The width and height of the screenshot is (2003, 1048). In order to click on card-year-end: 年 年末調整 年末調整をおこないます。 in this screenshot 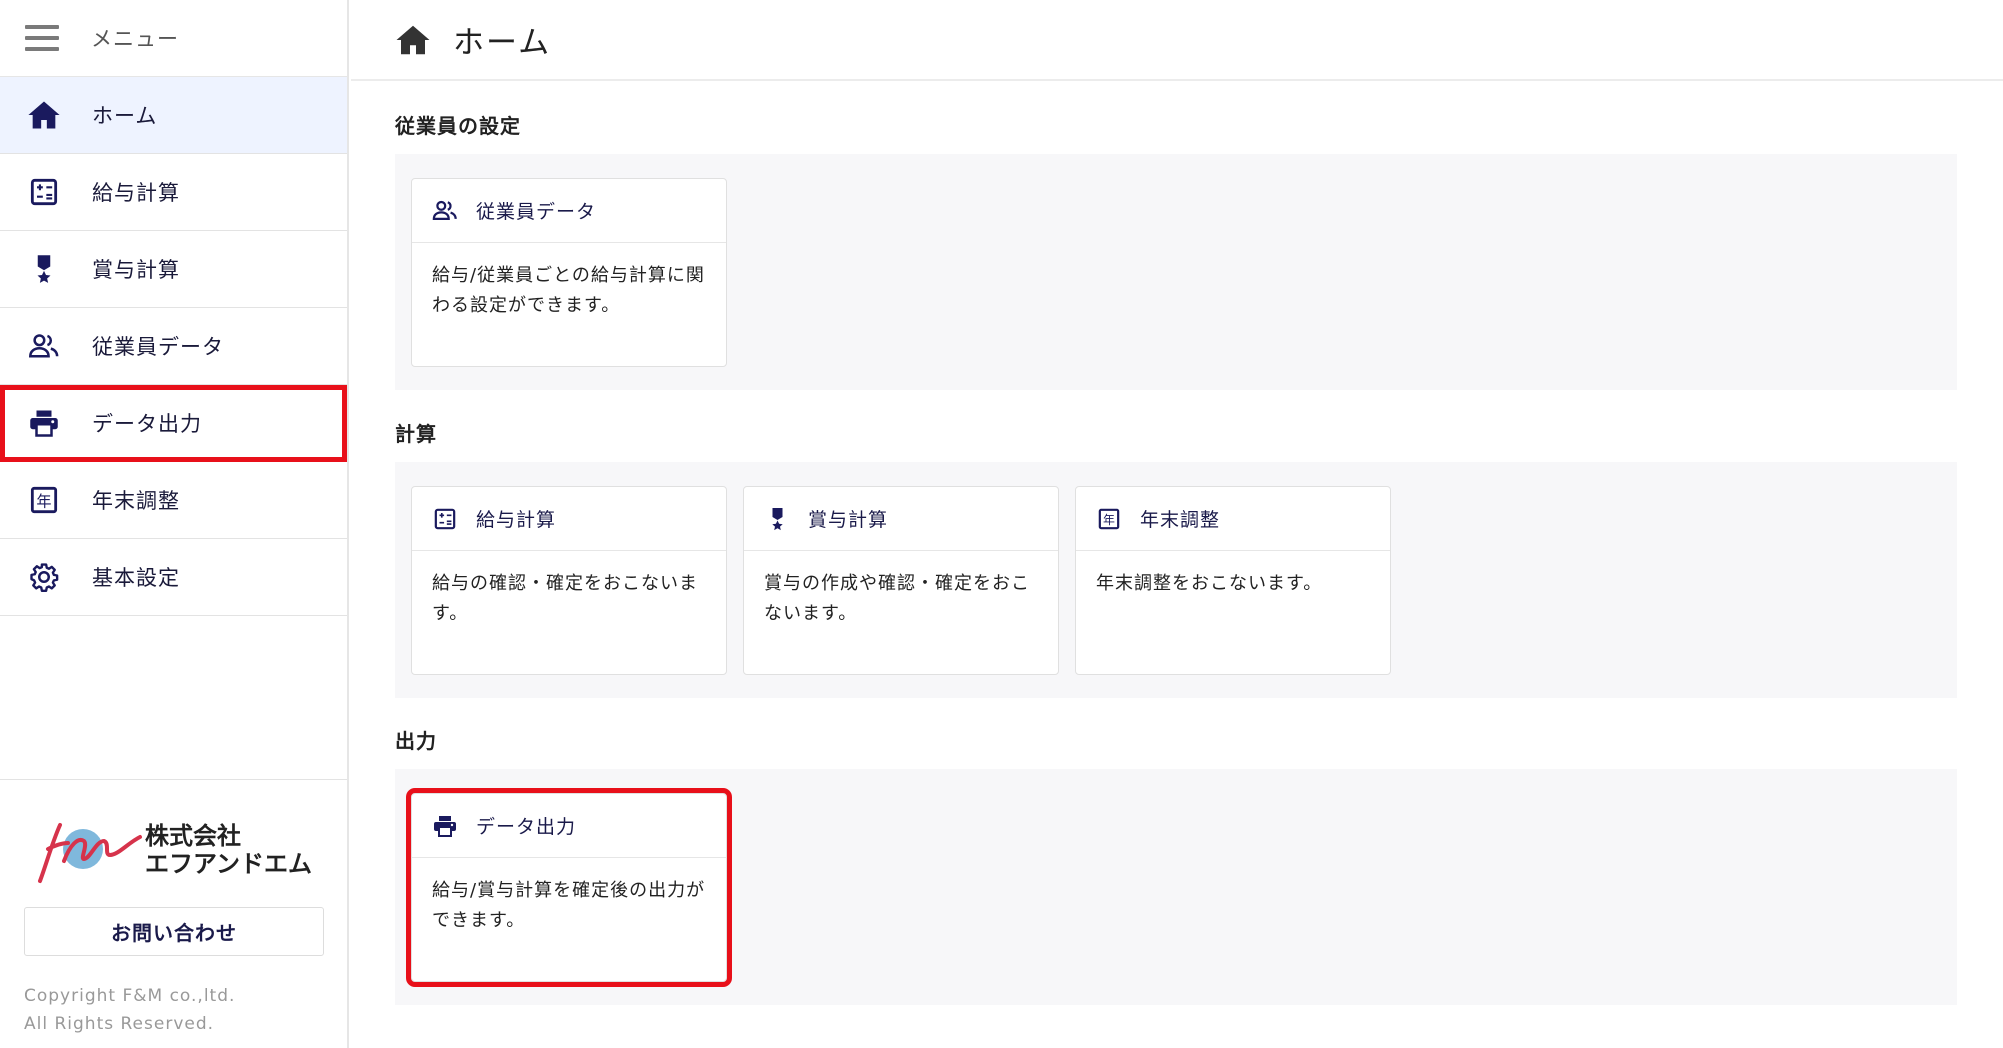, I will do `click(1233, 580)`.